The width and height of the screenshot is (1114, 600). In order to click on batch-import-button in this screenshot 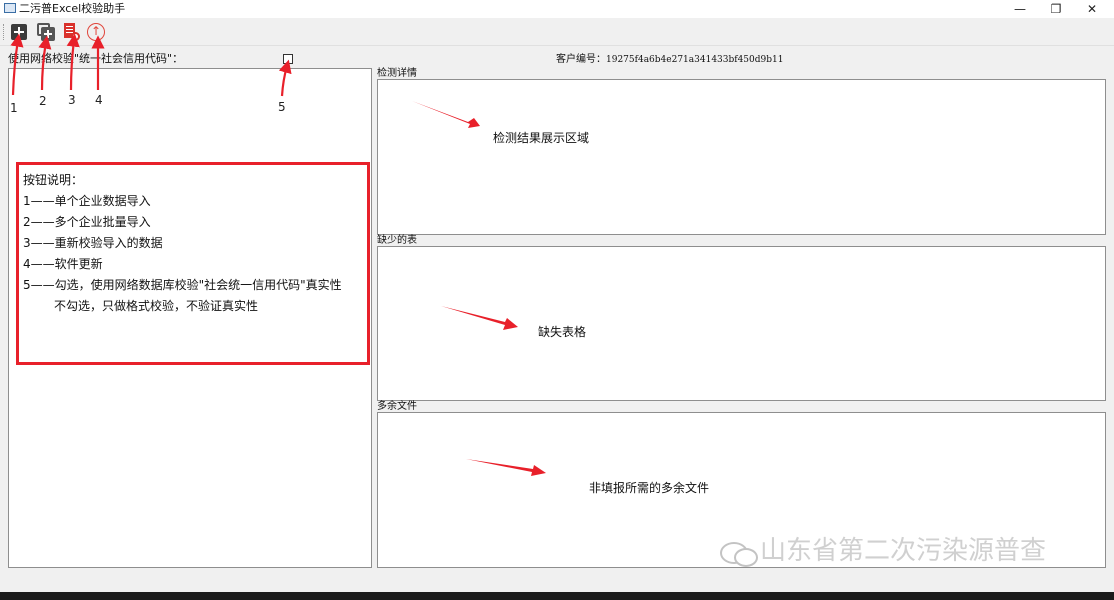, I will do `click(46, 32)`.